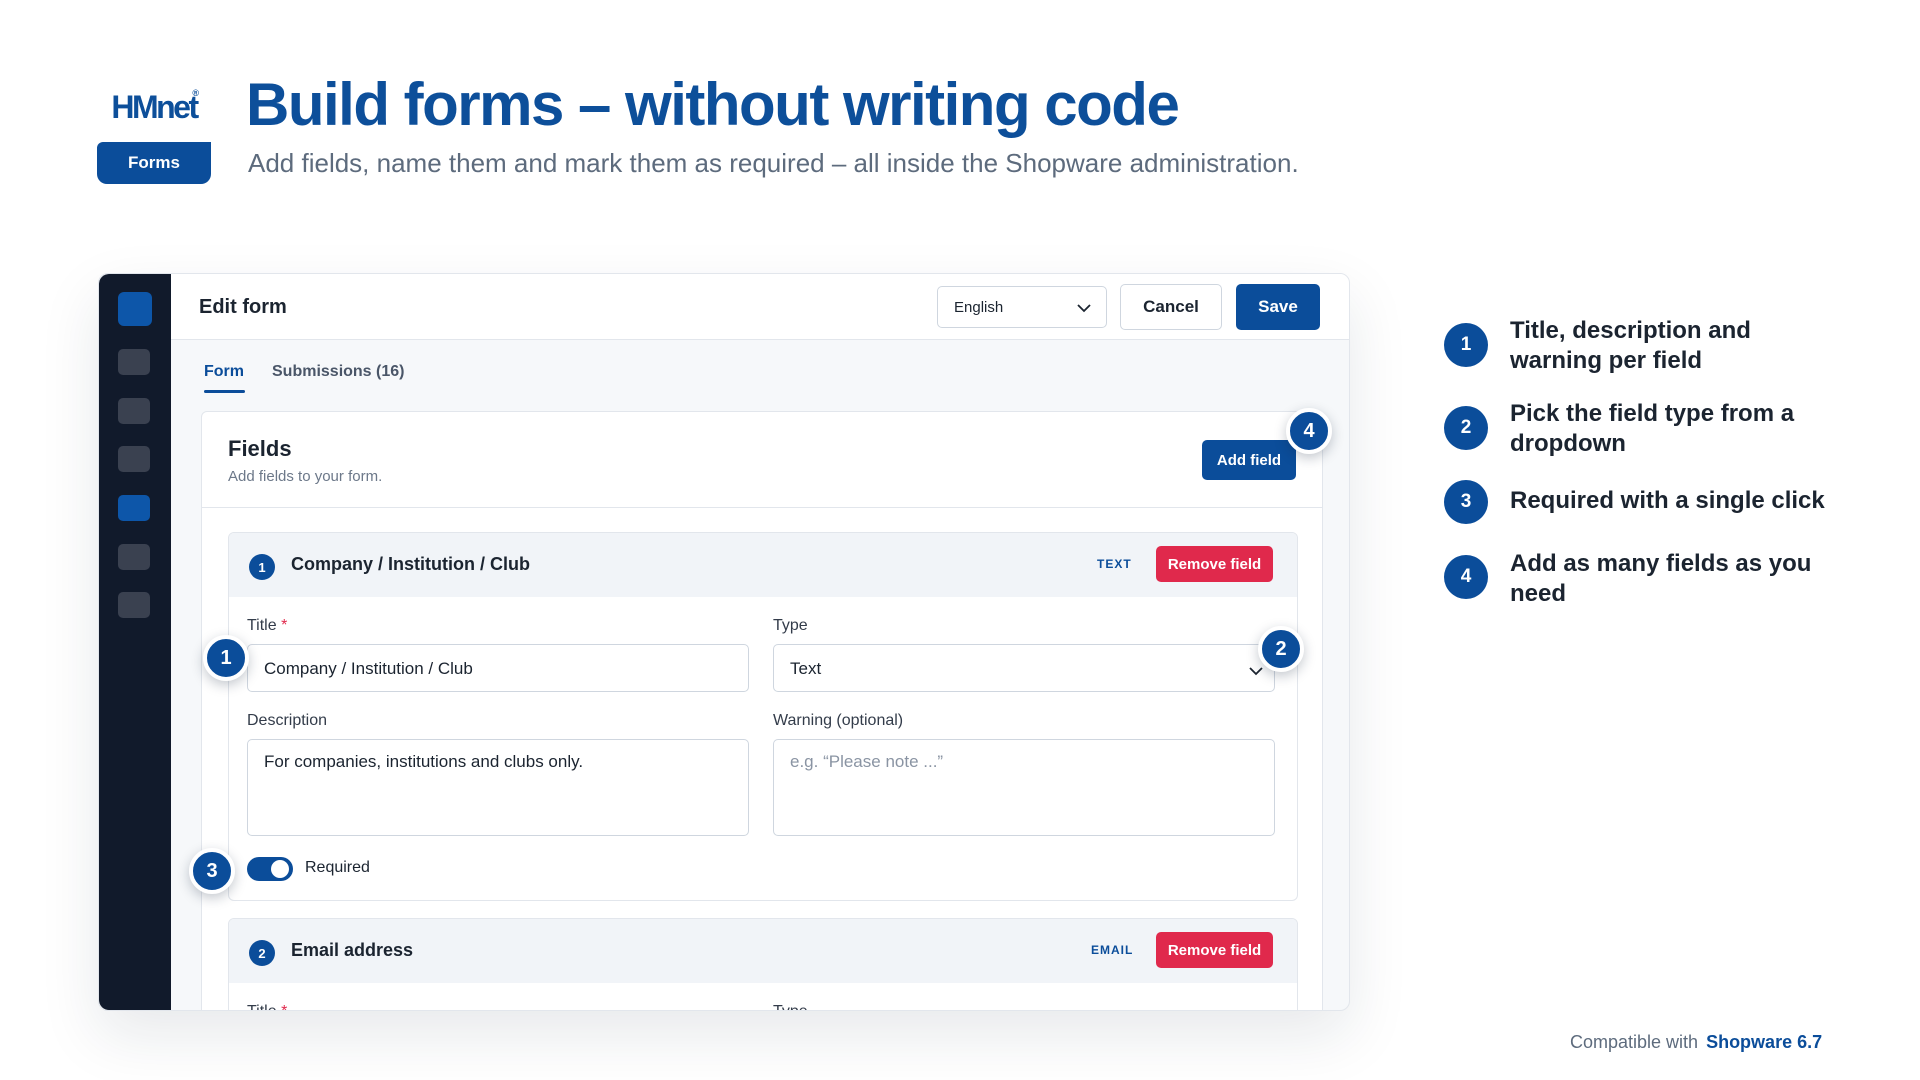 The height and width of the screenshot is (1080, 1920). I want to click on feature-number: 2, so click(1466, 428).